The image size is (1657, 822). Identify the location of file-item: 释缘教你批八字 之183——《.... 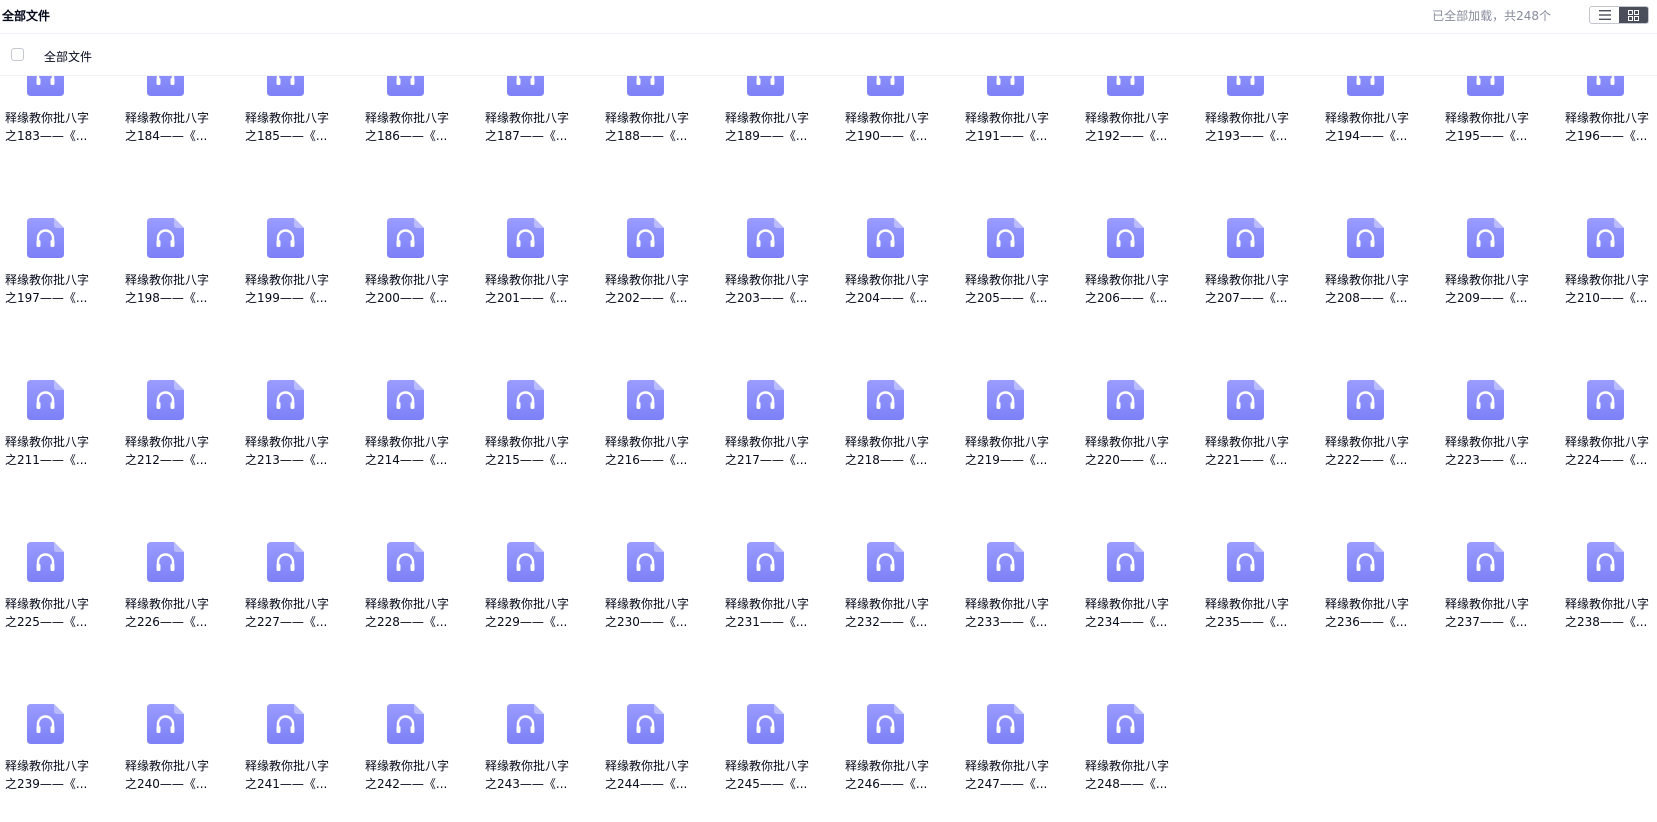
(60, 117).